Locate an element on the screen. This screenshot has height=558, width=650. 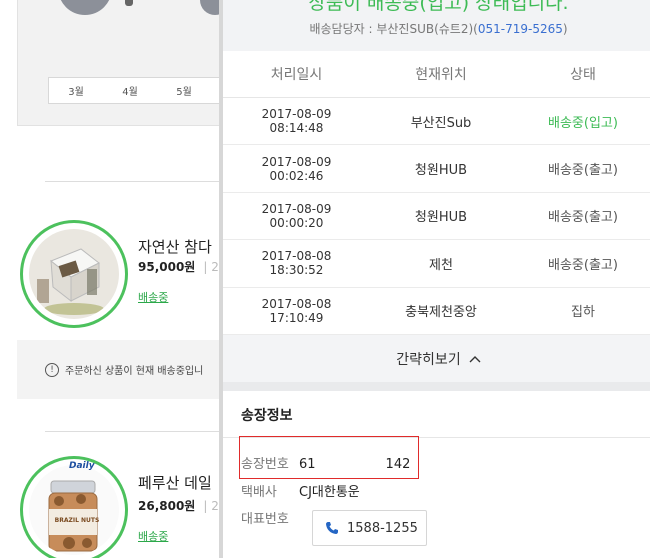
courier-row: 택배사 CJ대한통운 is located at coordinates (300, 490).